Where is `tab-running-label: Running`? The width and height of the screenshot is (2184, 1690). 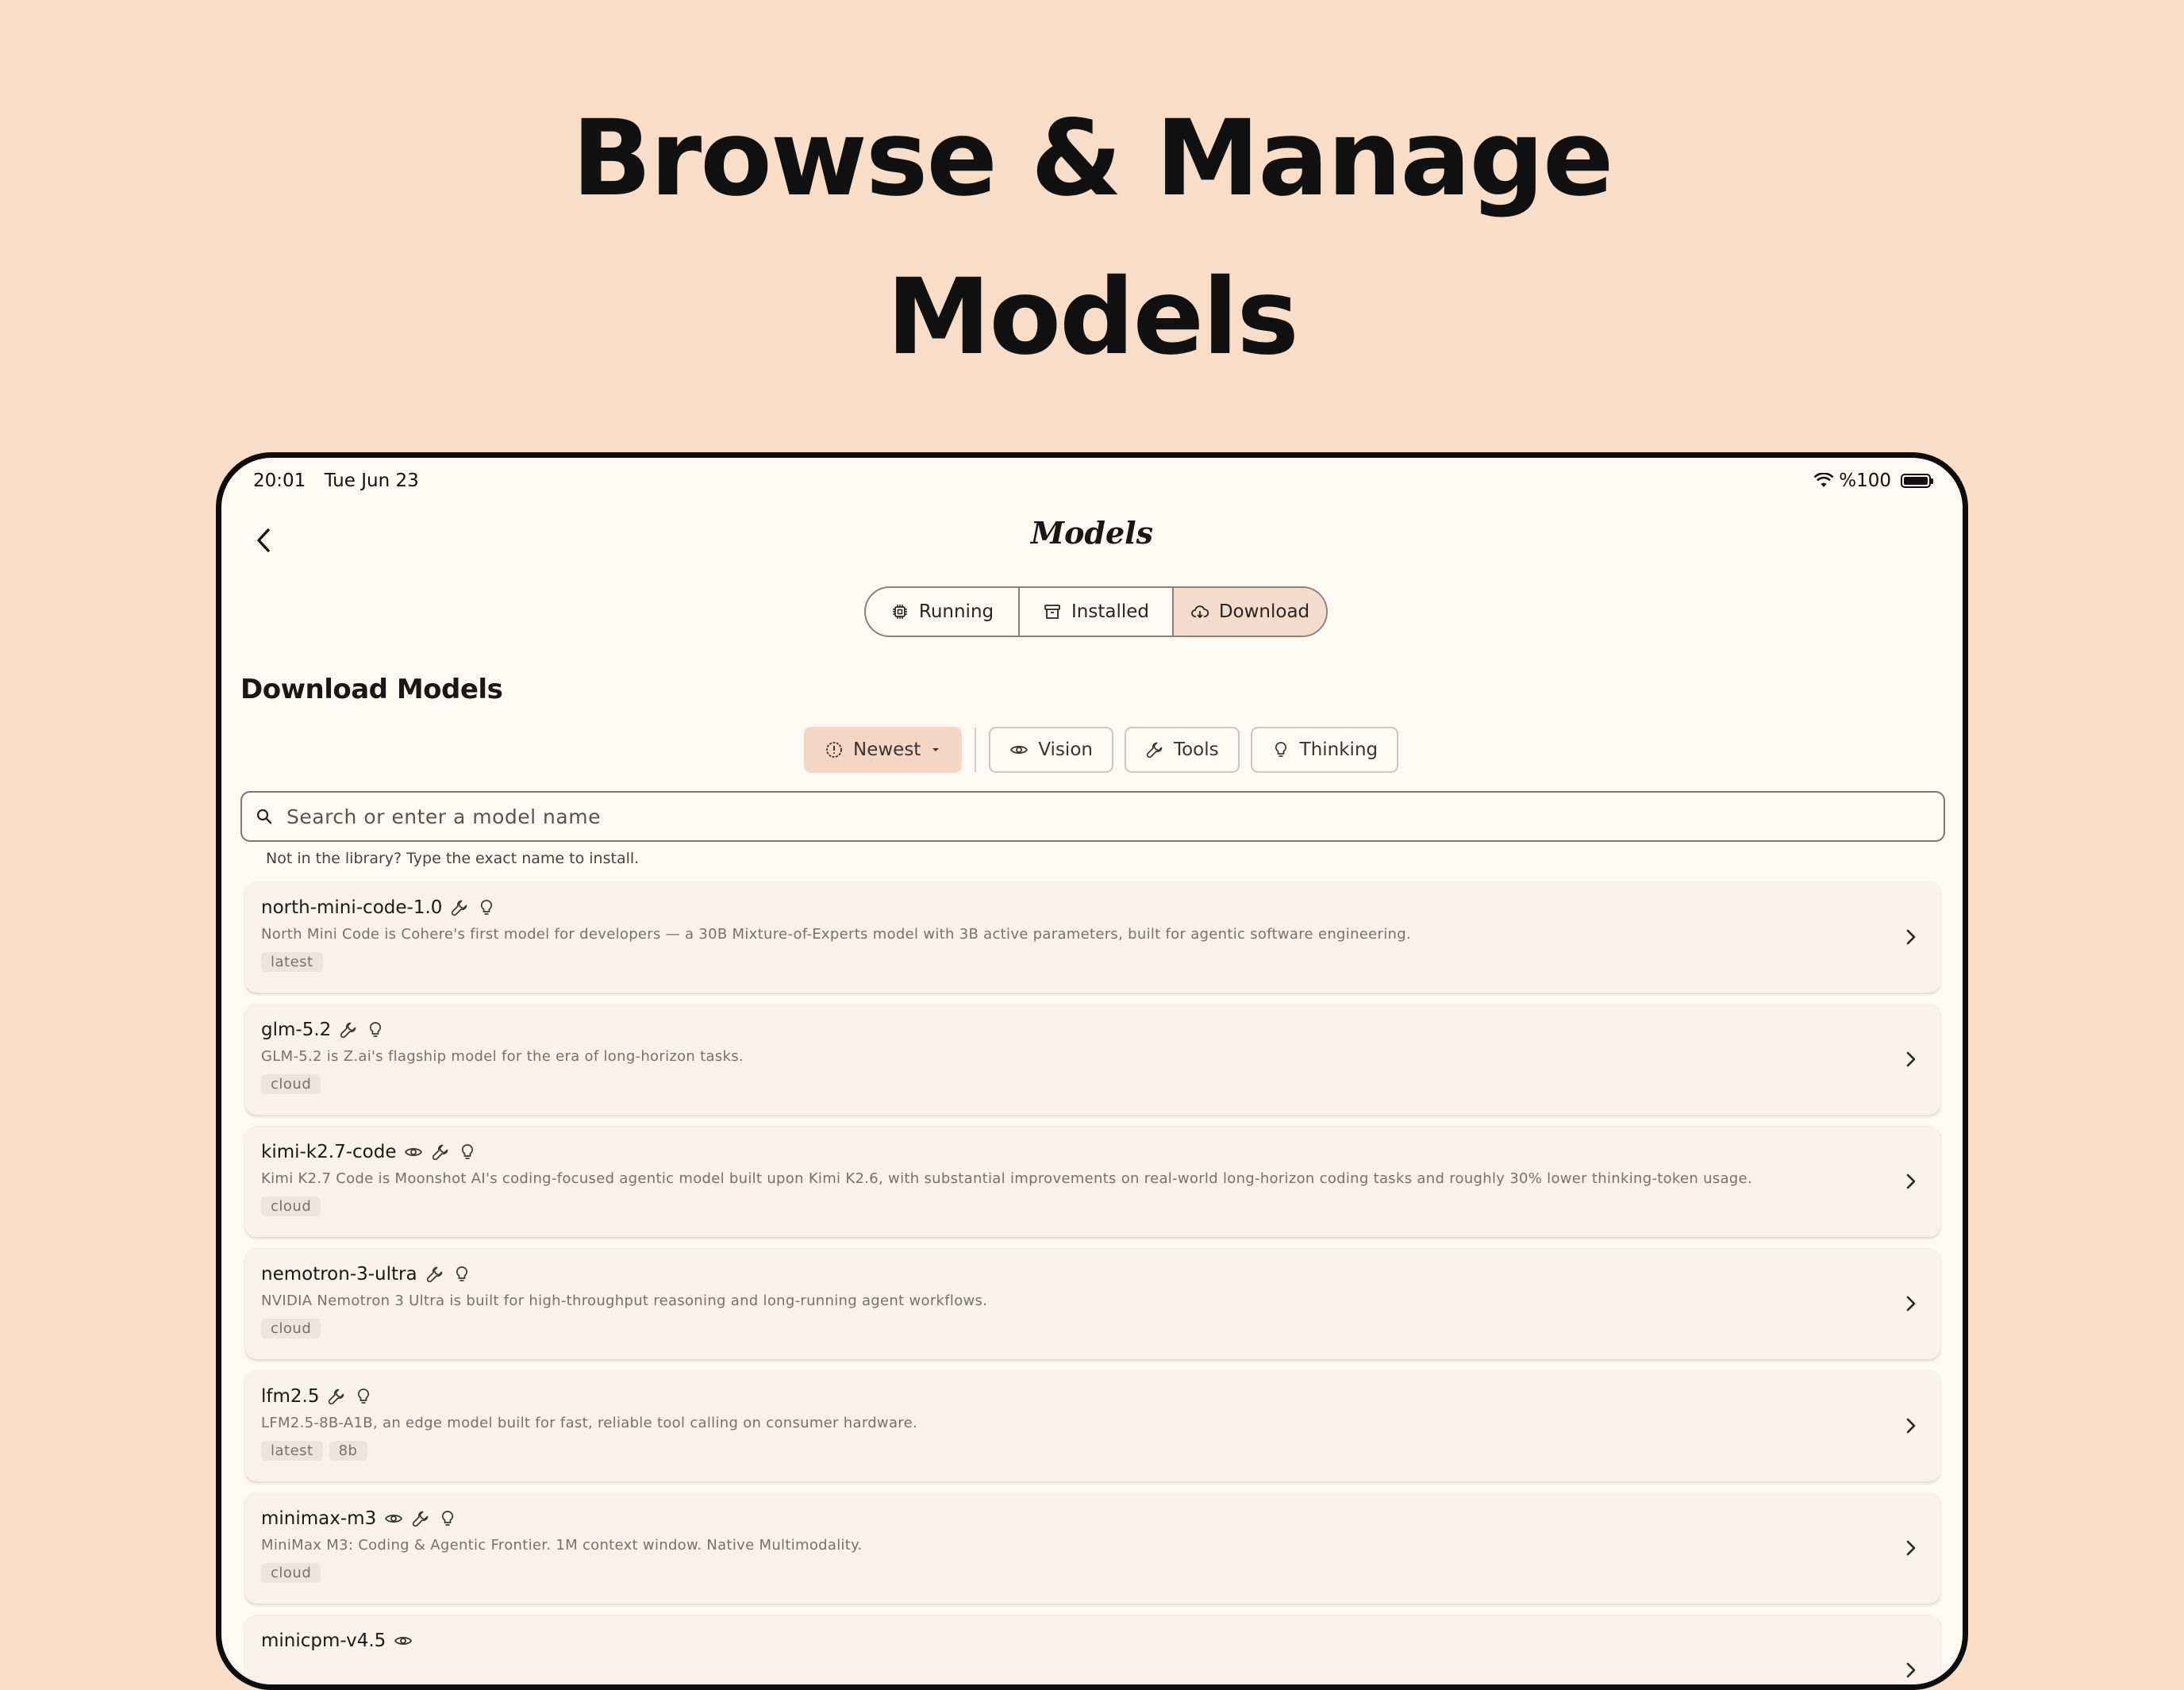 tab-running-label: Running is located at coordinates (956, 611).